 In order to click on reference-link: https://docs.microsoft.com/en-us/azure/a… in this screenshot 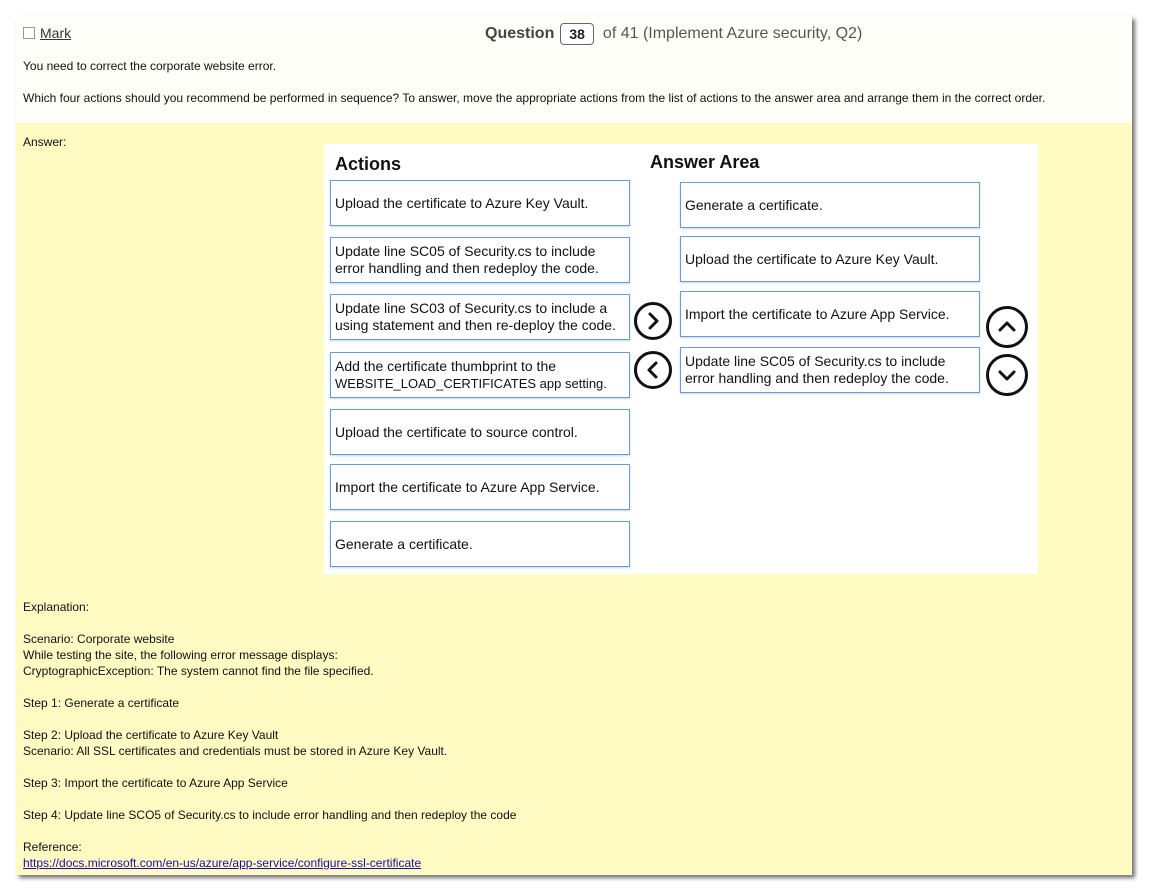, I will do `click(222, 863)`.